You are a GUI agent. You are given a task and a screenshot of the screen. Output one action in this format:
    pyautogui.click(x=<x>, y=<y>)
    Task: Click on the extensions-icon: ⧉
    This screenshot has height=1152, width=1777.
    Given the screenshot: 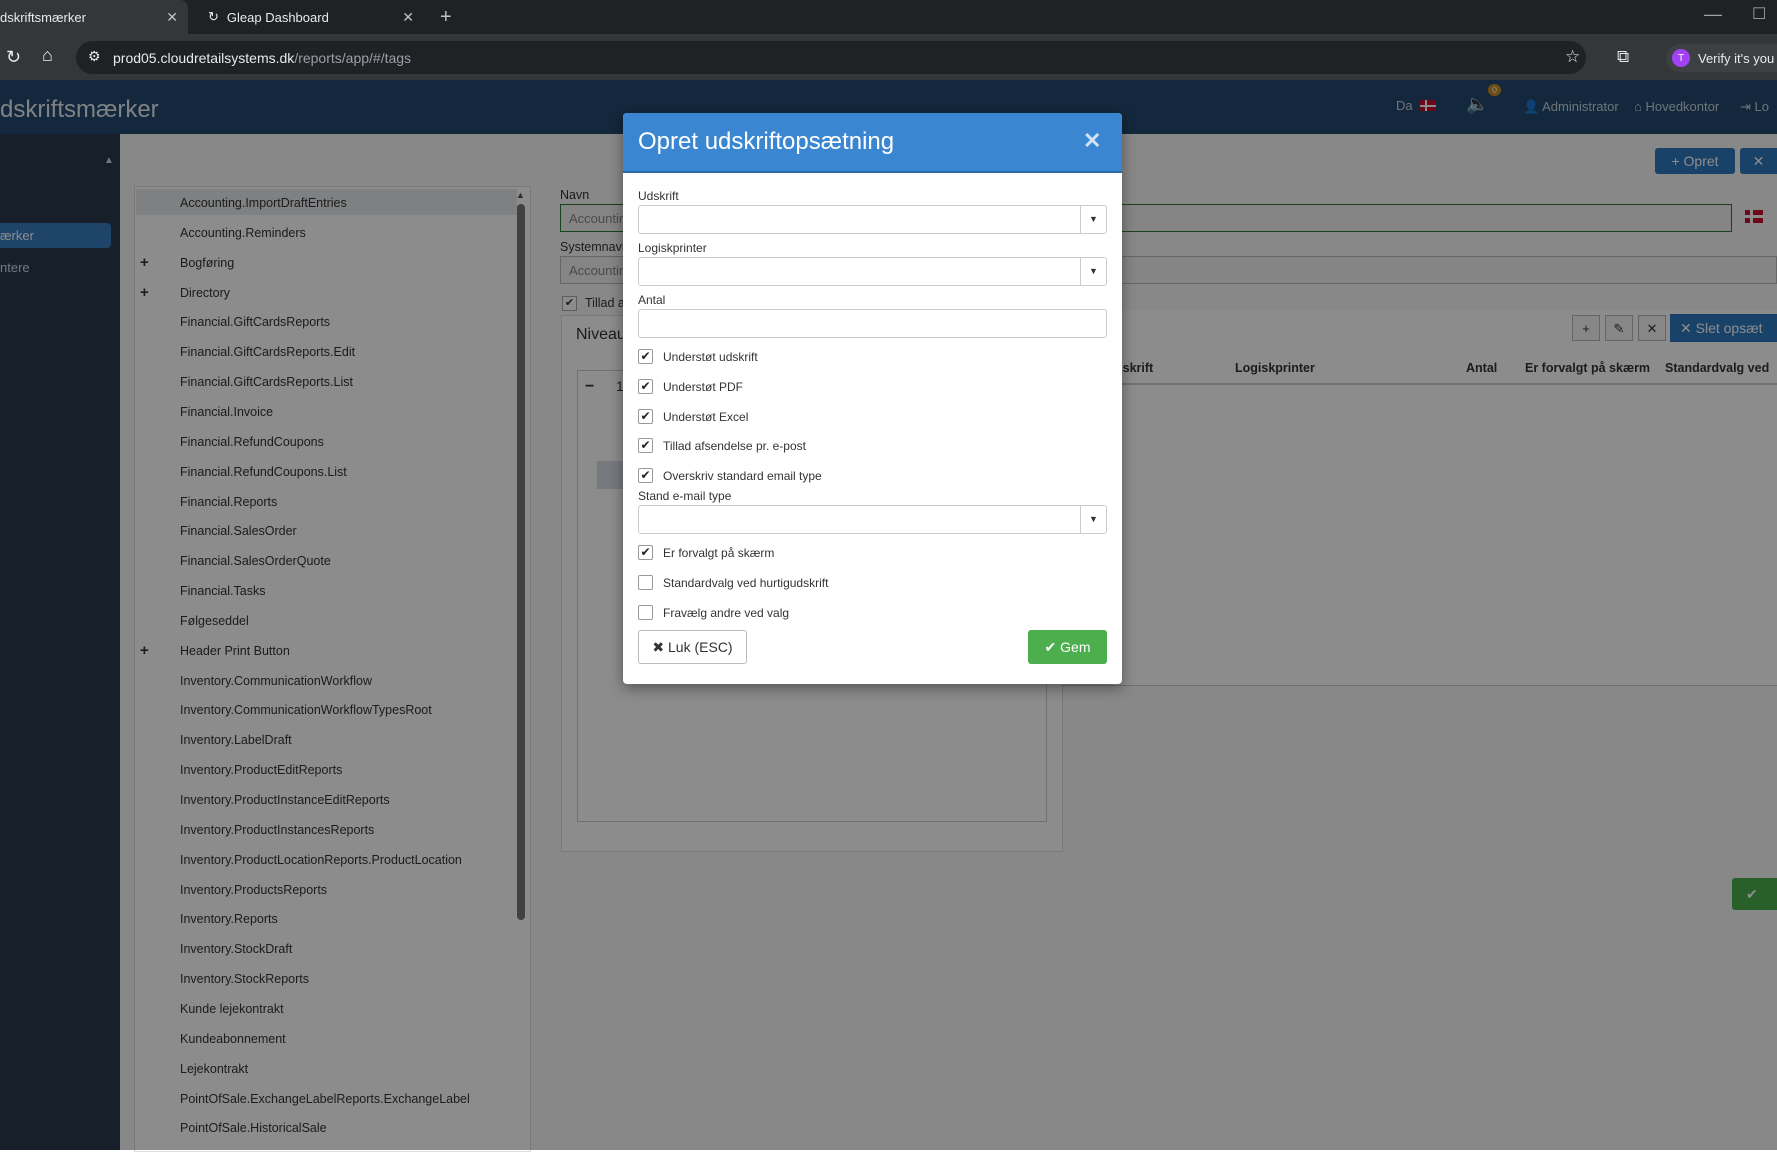 What is the action you would take?
    pyautogui.click(x=1623, y=57)
    